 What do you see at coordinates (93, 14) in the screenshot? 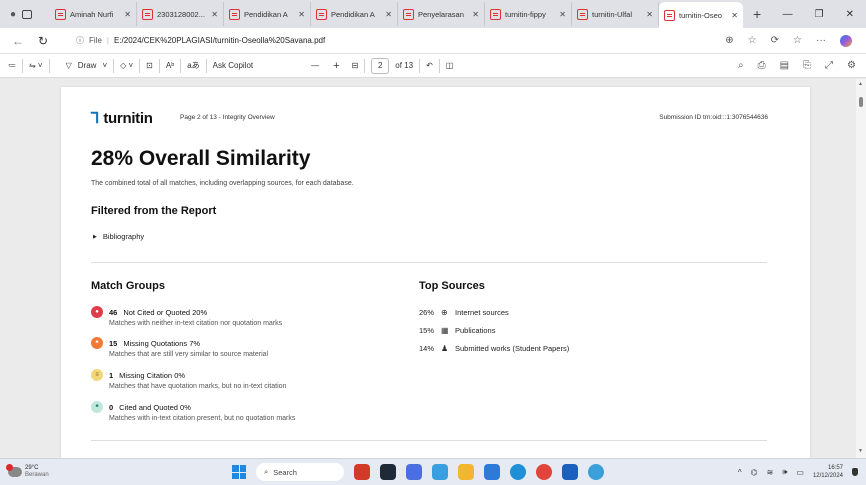
I see `browser-tab: Aminah Nurfi ✕` at bounding box center [93, 14].